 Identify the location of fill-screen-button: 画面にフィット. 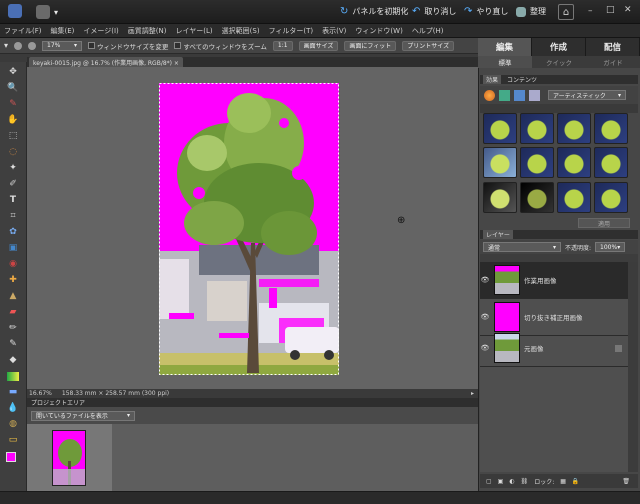
(370, 45).